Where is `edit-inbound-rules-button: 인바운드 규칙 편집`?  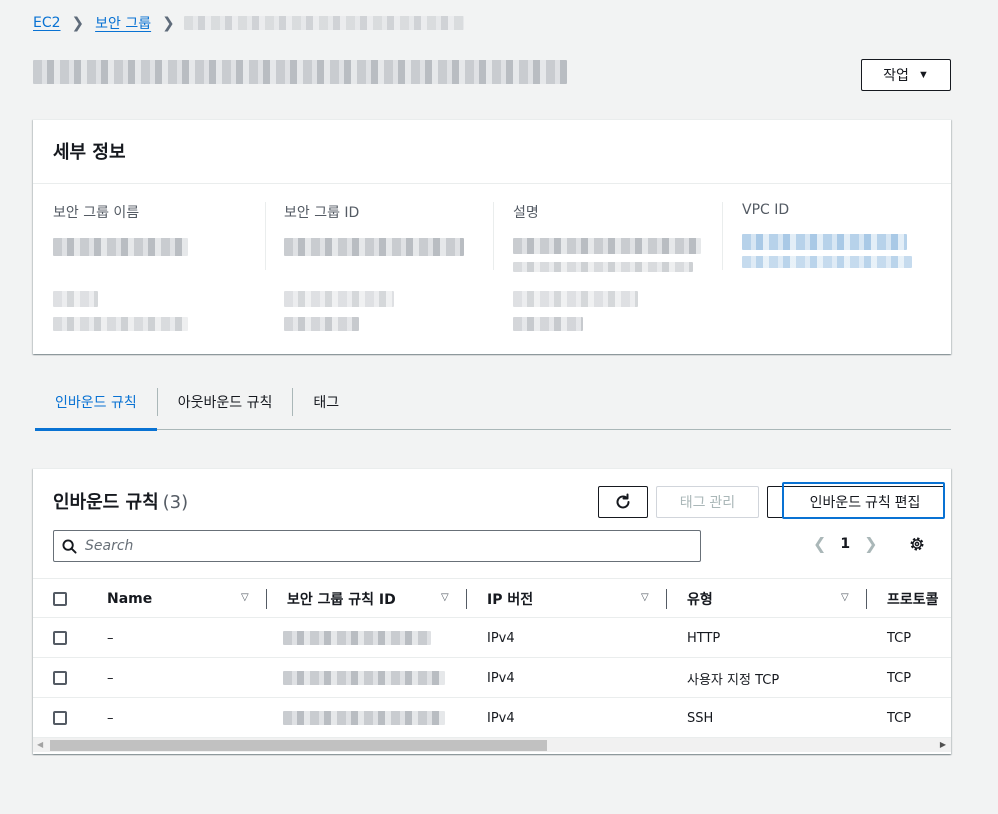 edit-inbound-rules-button: 인바운드 규칙 편집 is located at coordinates (856, 502).